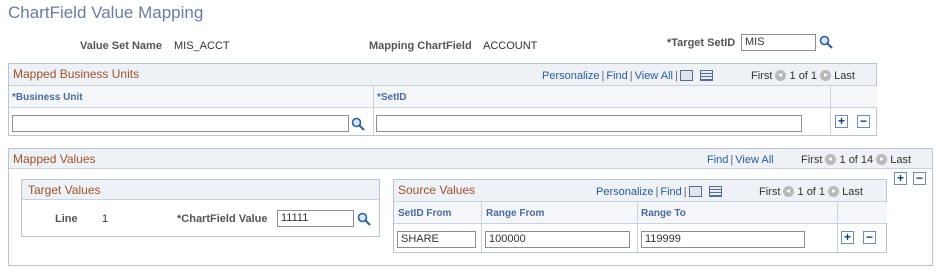 The width and height of the screenshot is (941, 274). I want to click on group-header: Target Values, so click(200, 190).